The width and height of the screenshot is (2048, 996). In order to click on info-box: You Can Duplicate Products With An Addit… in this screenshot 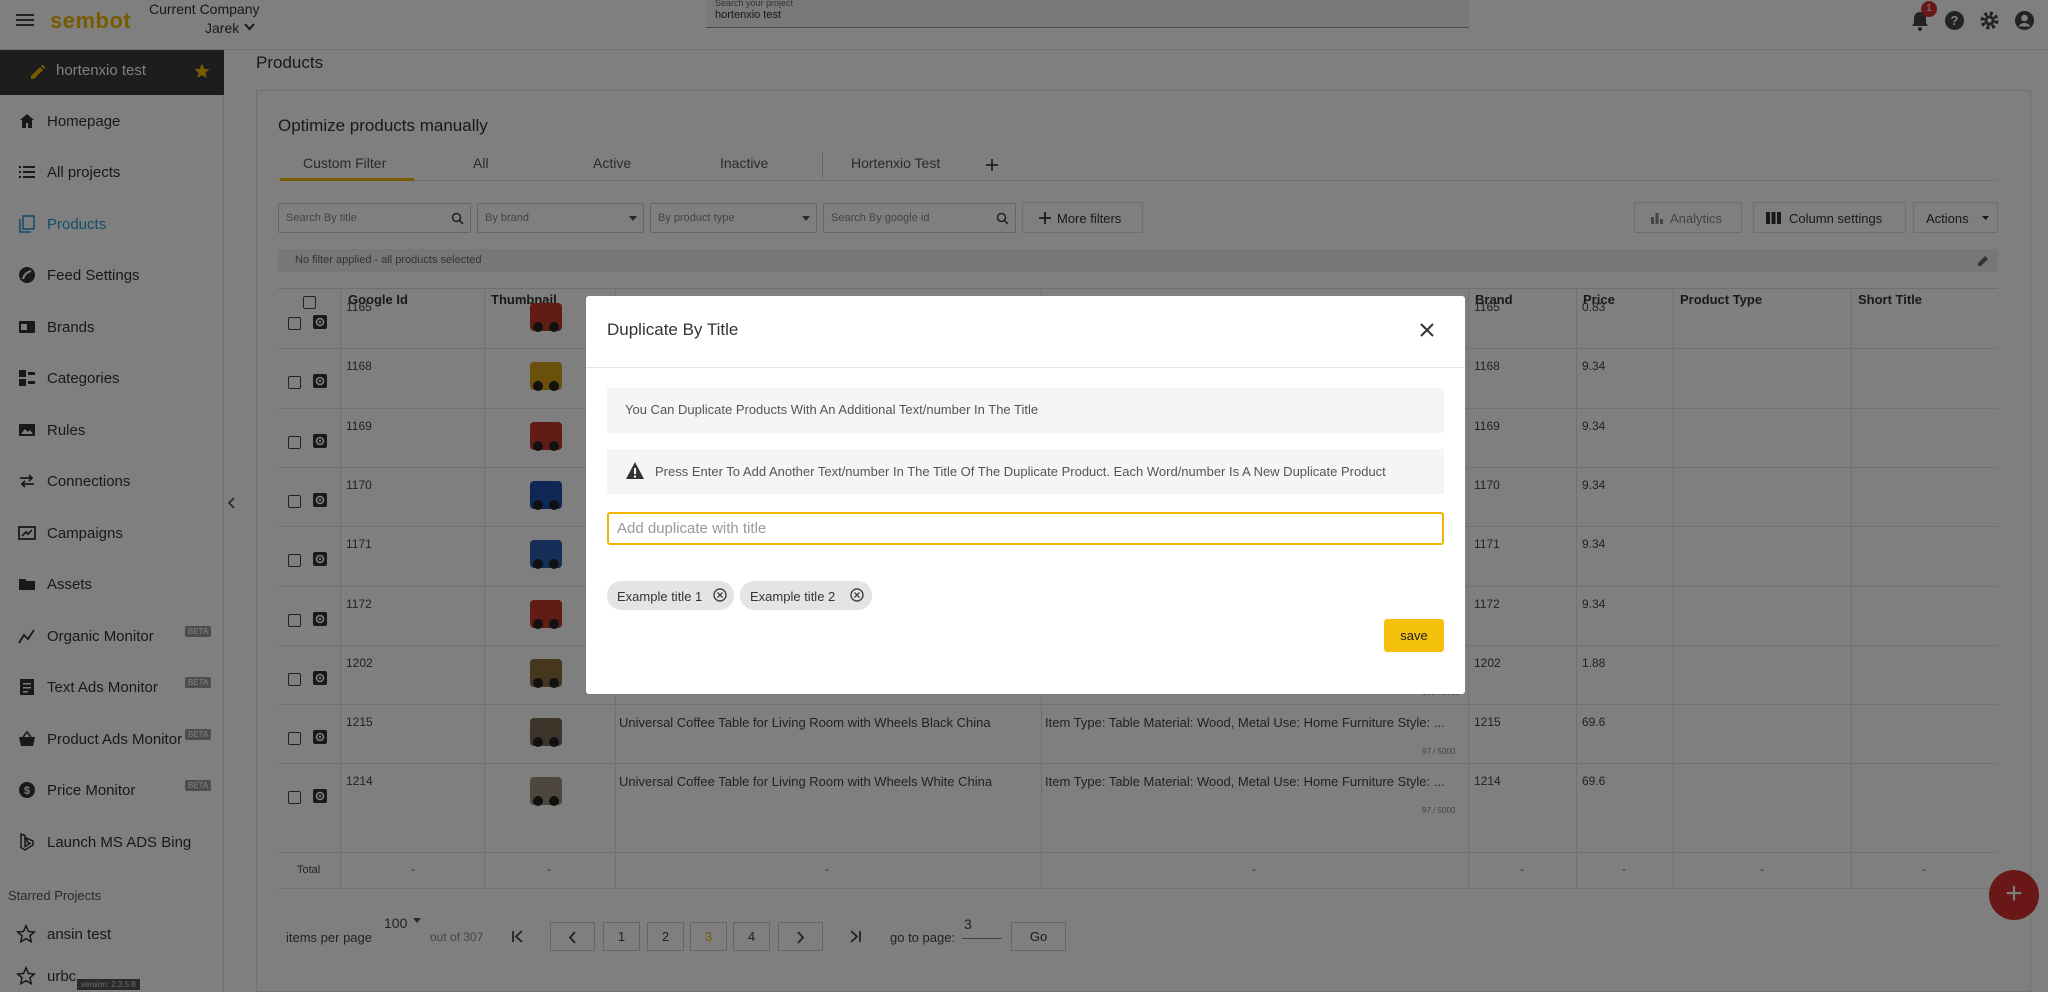, I will do `click(1025, 410)`.